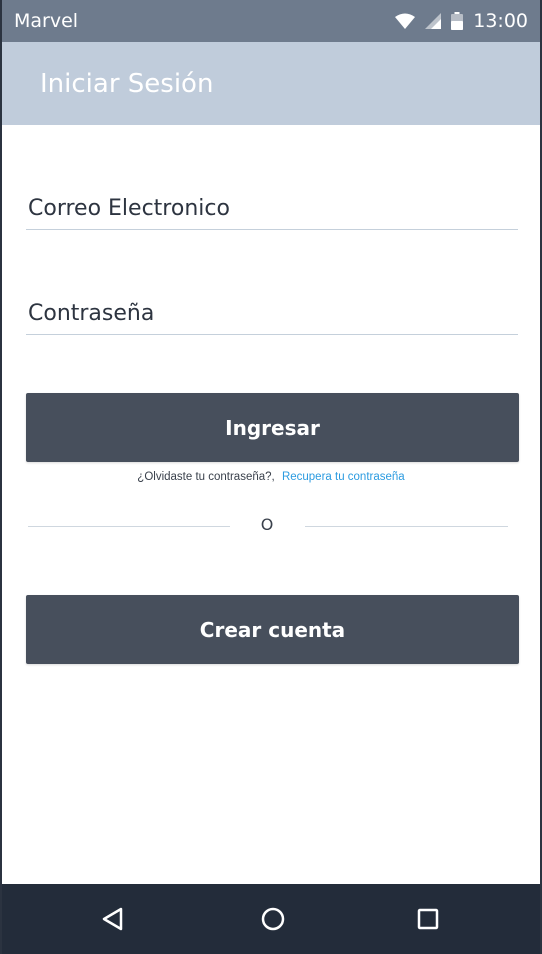  I want to click on signal-icon, so click(433, 21).